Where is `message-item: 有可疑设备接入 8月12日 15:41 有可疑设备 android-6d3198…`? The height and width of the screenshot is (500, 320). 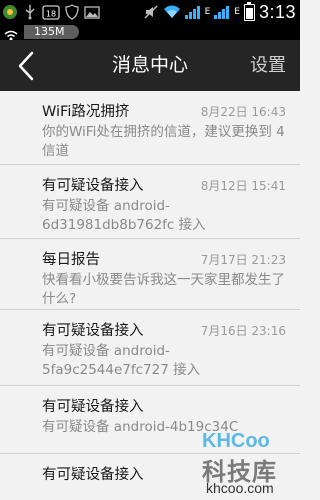 message-item: 有可疑设备接入 8月12日 15:41 有可疑设备 android-6d3198… is located at coordinates (150, 202).